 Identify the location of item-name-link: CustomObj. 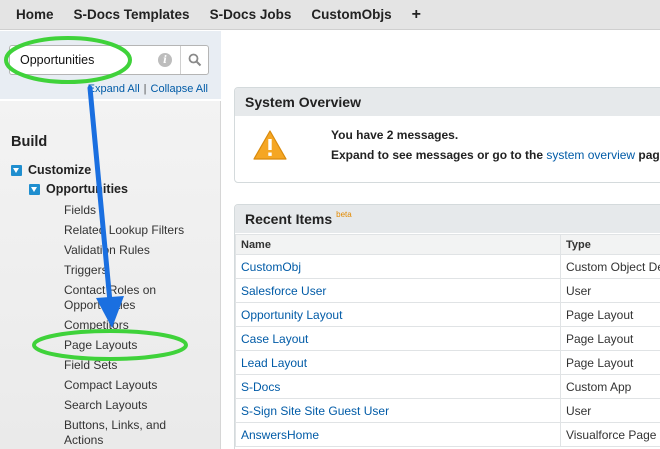
(398, 266).